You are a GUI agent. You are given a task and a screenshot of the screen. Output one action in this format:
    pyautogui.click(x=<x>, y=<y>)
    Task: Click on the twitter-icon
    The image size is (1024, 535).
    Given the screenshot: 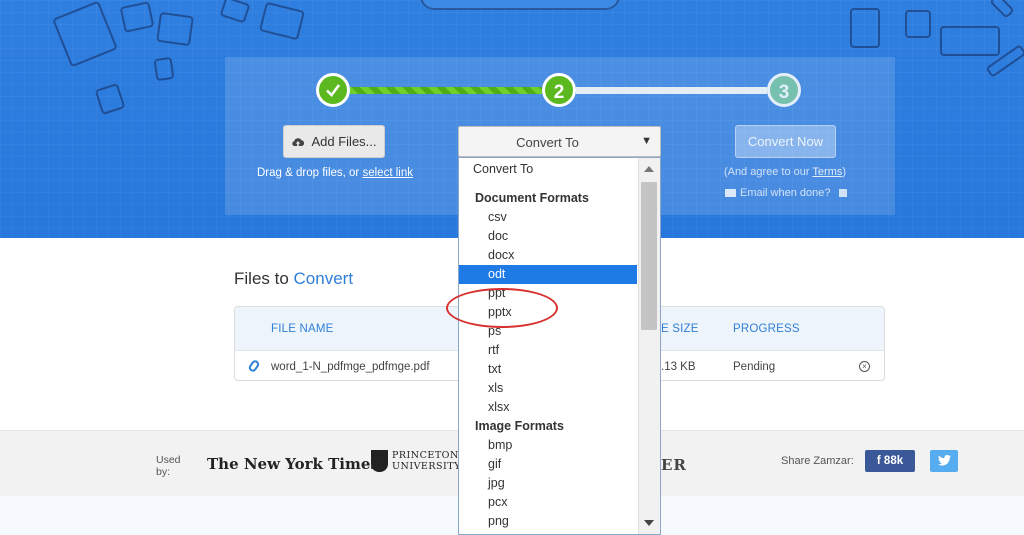 What is the action you would take?
    pyautogui.click(x=944, y=460)
    